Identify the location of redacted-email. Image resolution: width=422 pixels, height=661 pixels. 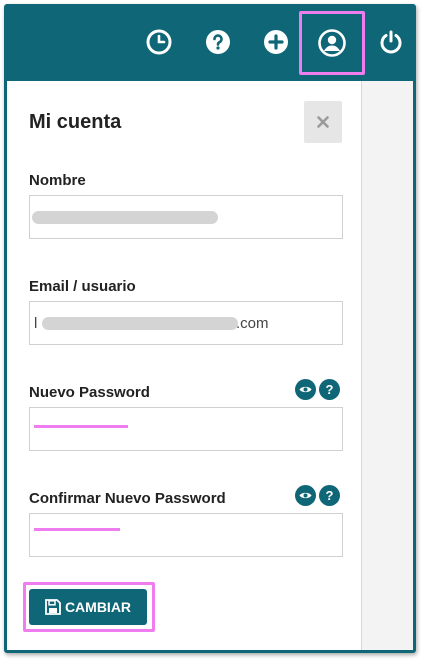
(140, 323).